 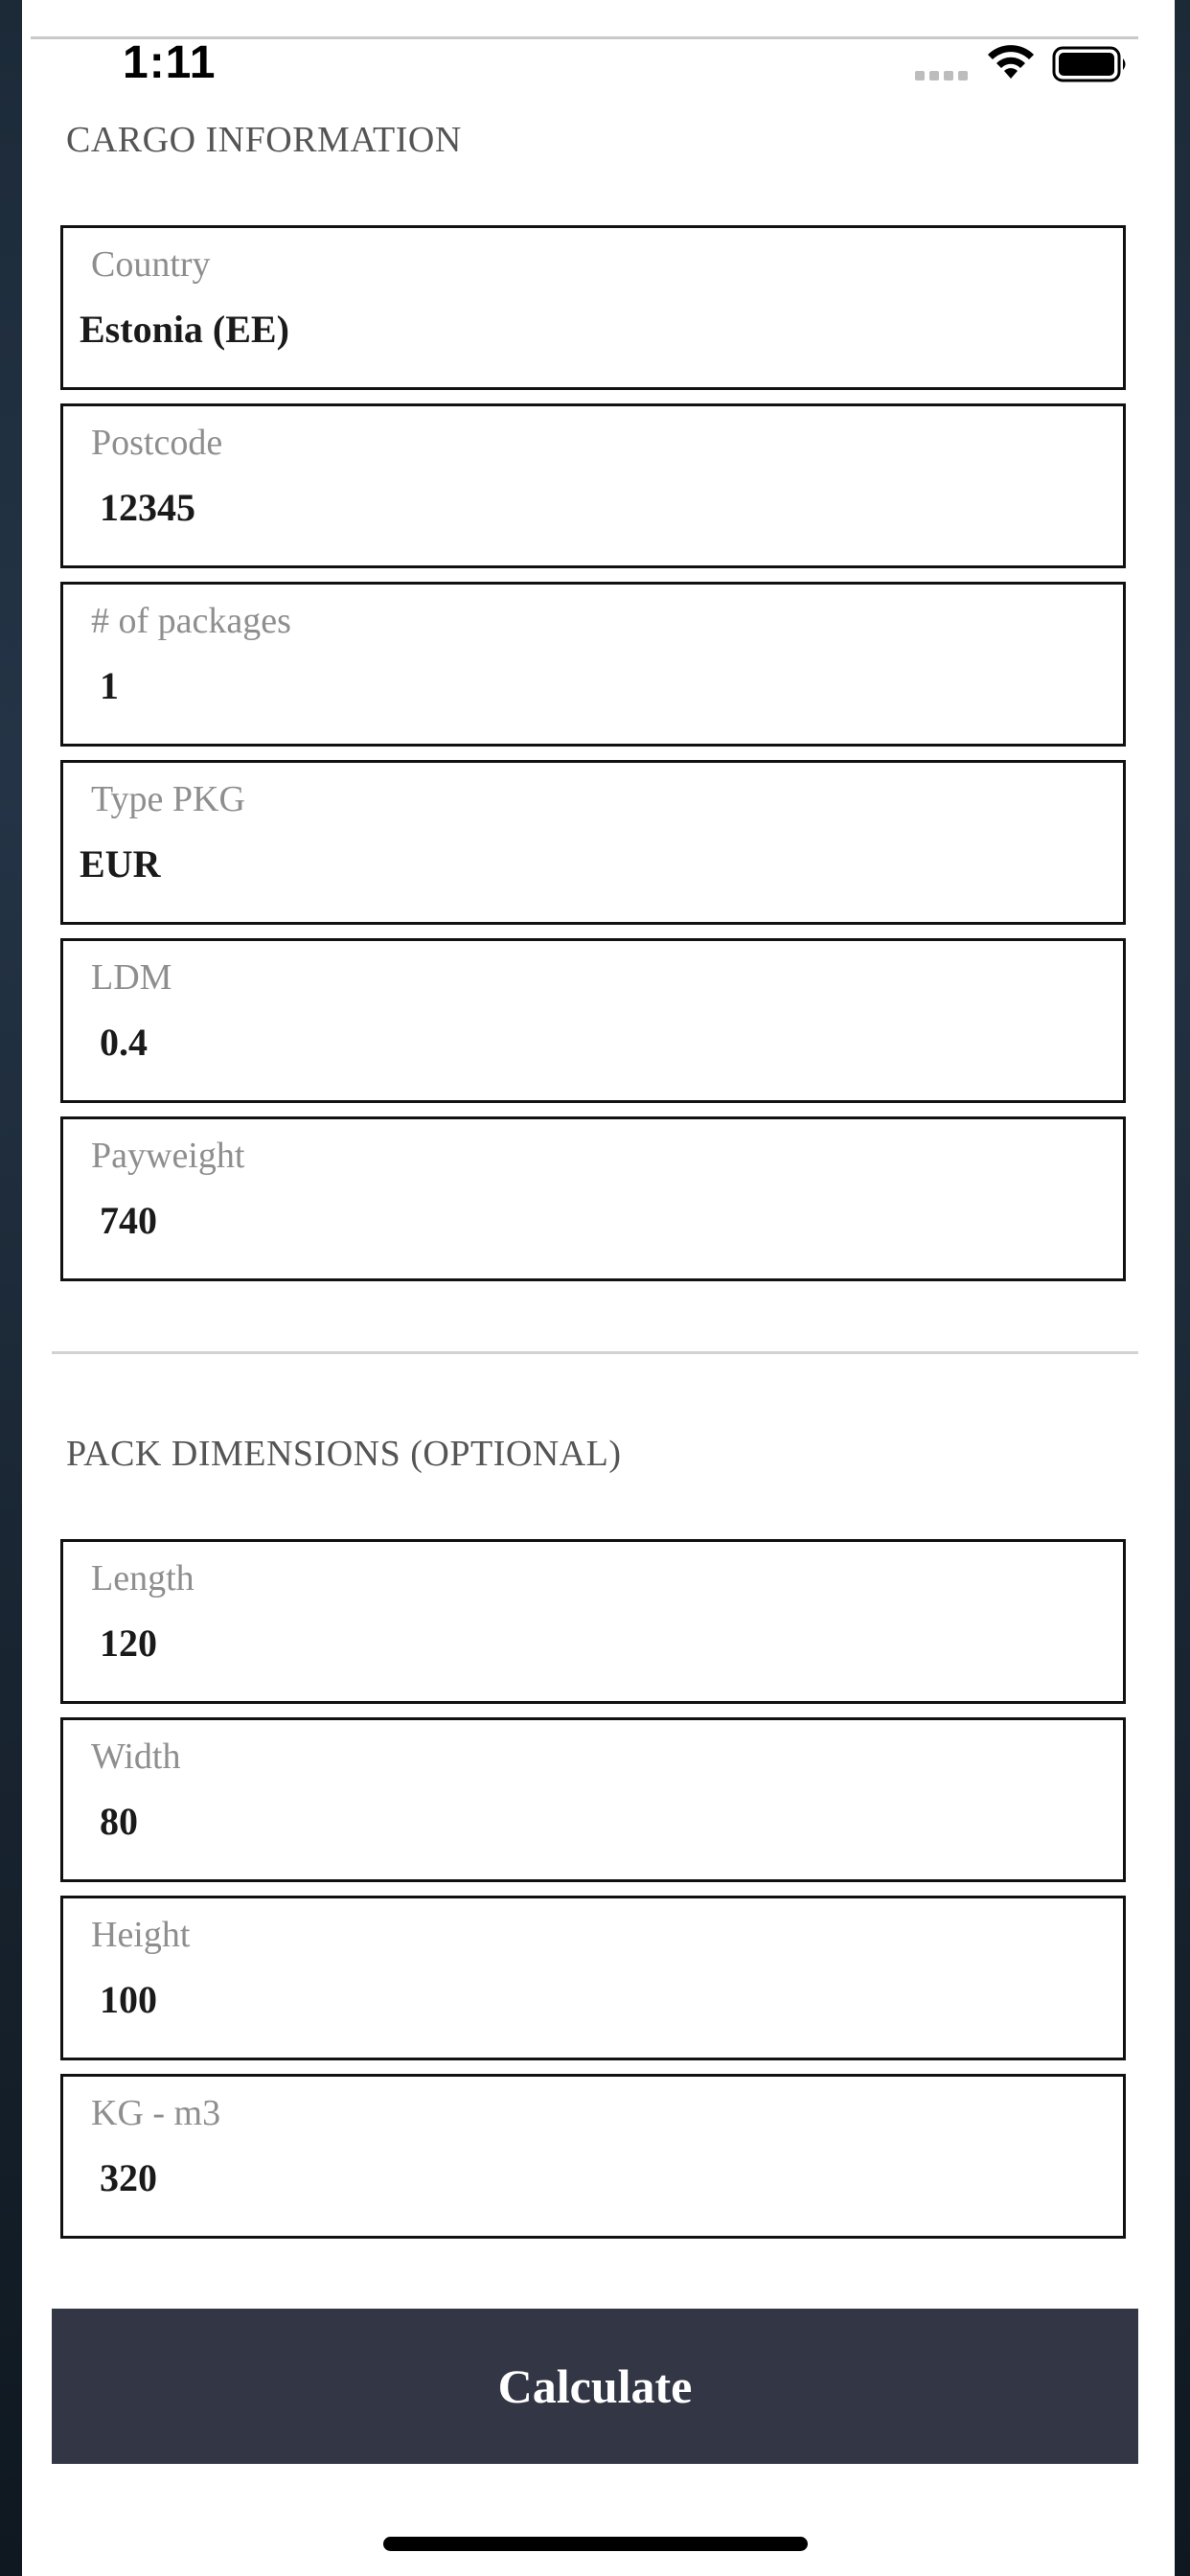 I want to click on kg-m3-value: 320, so click(x=128, y=2177).